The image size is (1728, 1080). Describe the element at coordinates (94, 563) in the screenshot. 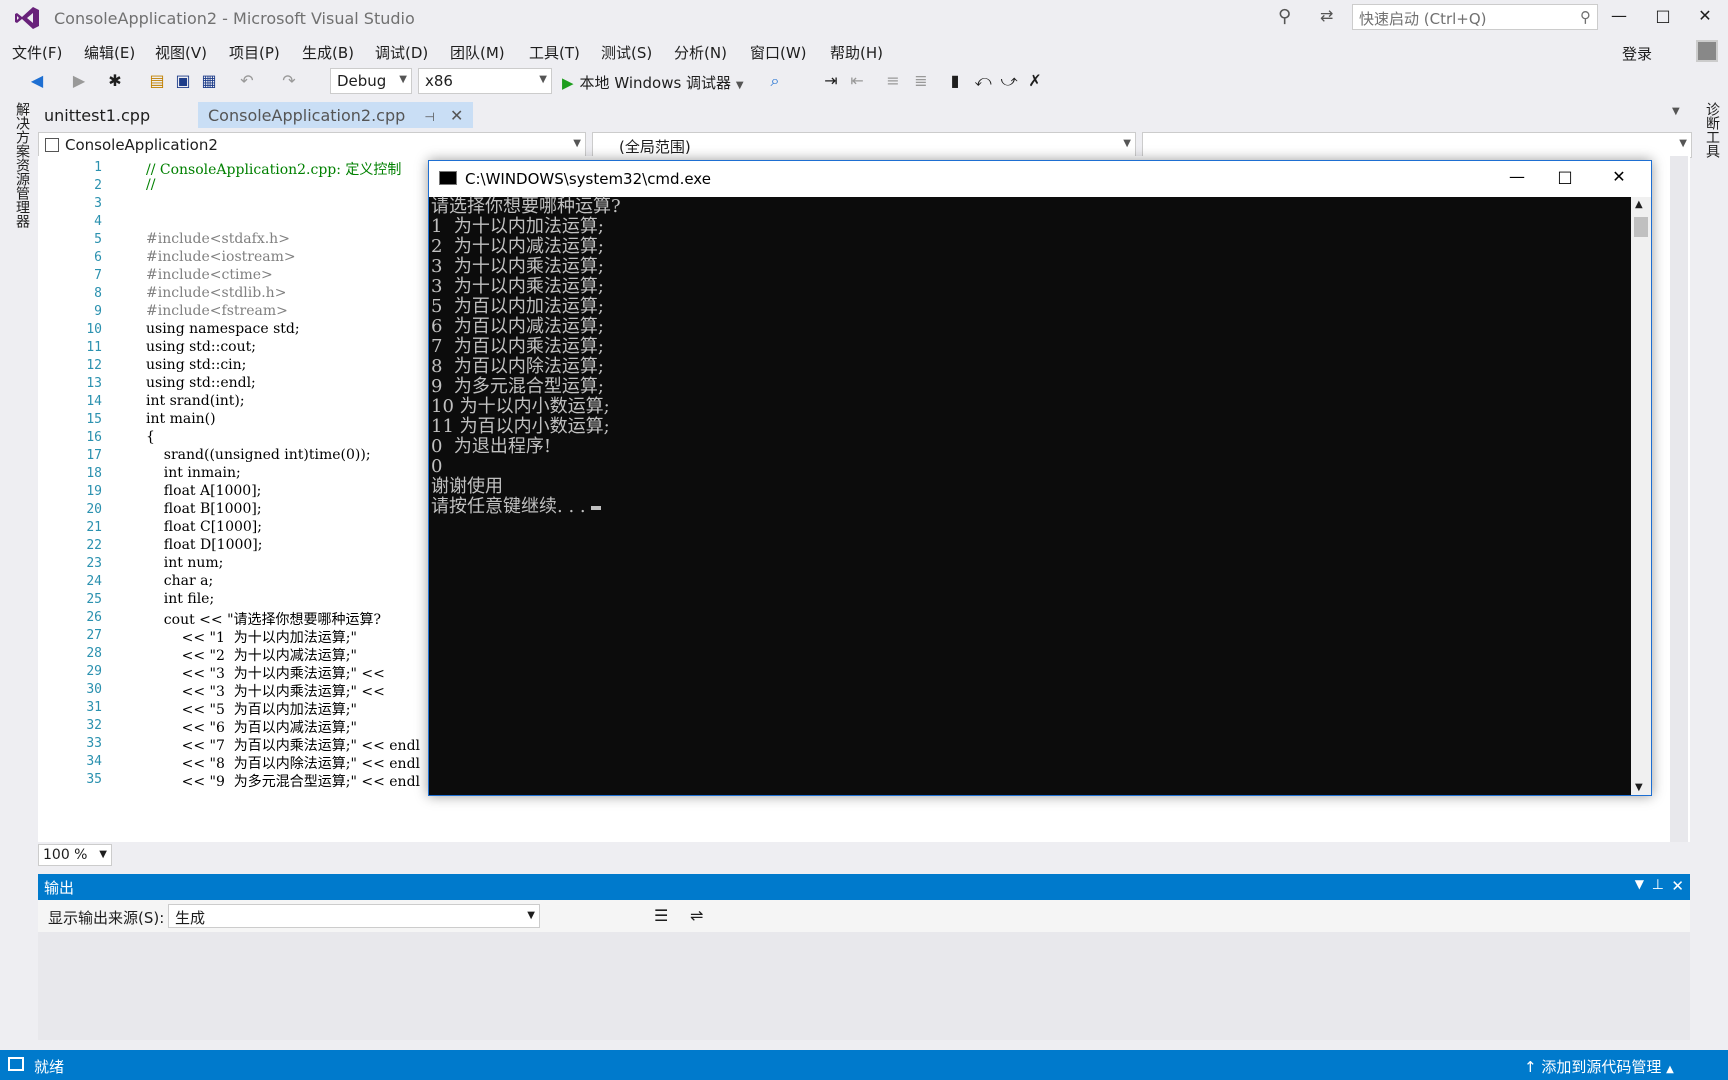

I see `line-number: 23` at that location.